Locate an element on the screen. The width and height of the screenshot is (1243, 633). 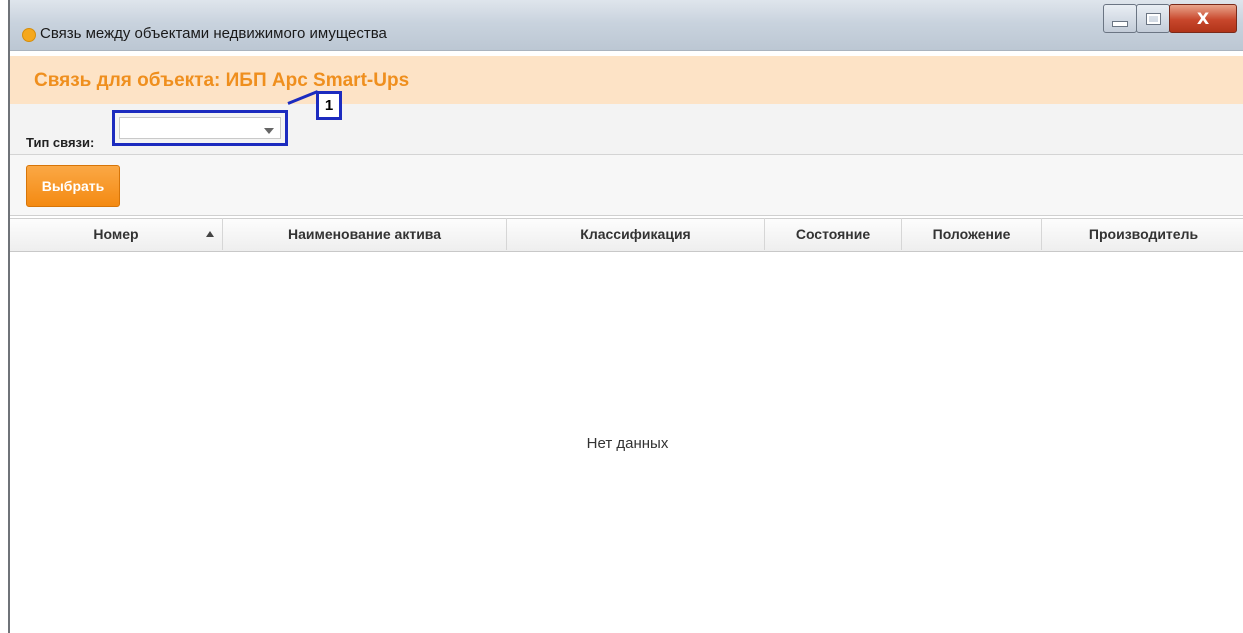
empty-table-message: Нет данных is located at coordinates (627, 443).